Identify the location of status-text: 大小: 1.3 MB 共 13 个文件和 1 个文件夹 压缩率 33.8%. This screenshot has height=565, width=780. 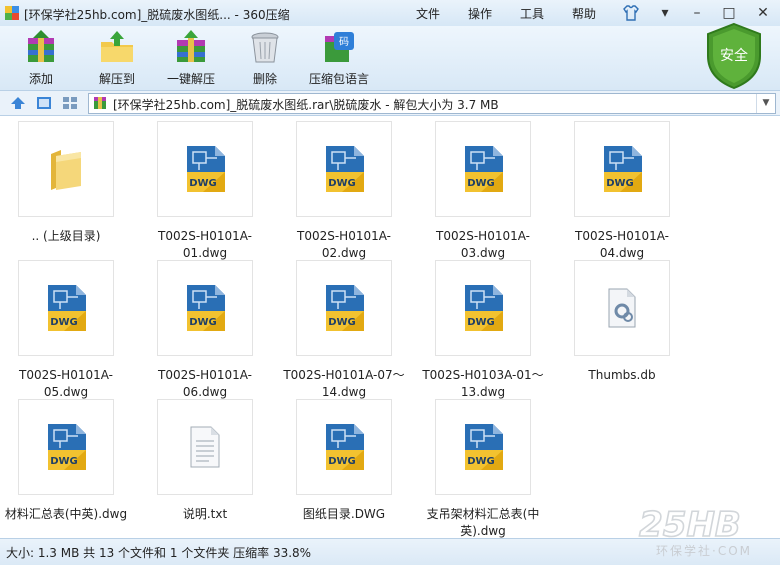
(159, 553).